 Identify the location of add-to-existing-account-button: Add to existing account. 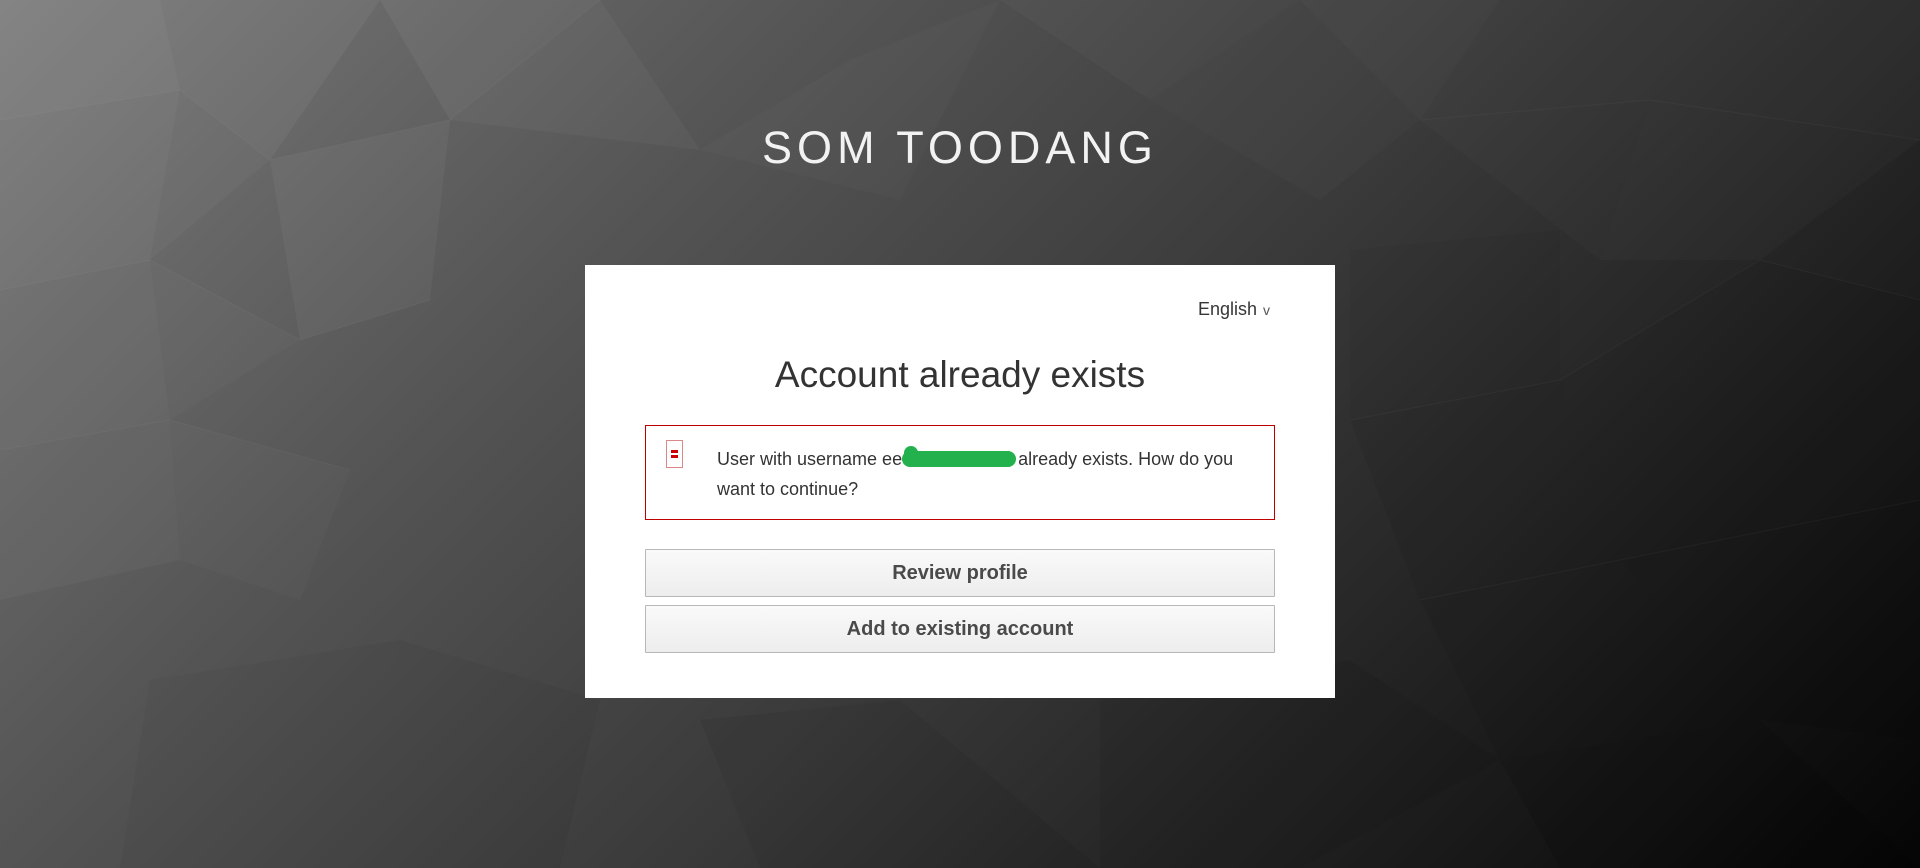
(960, 629).